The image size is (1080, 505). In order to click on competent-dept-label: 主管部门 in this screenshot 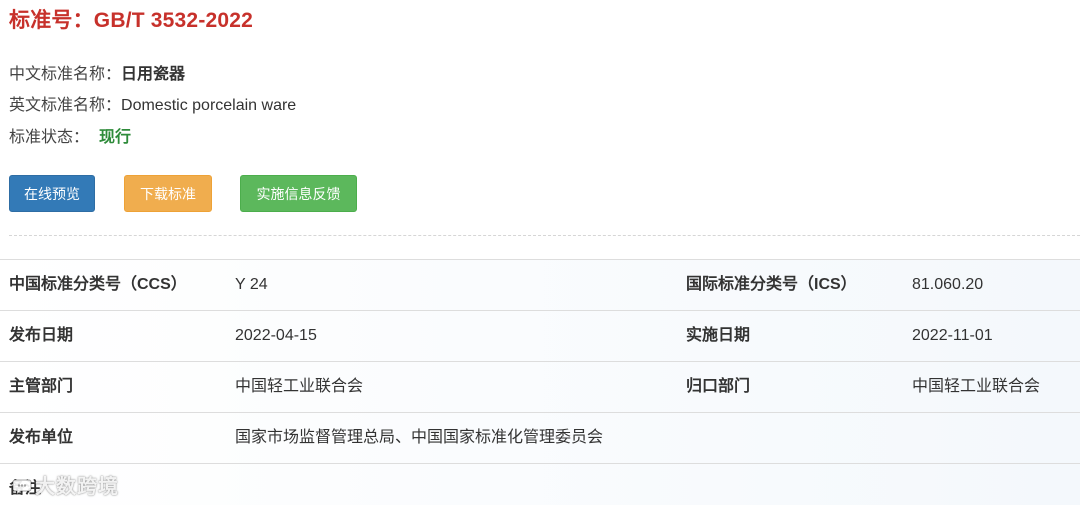, I will do `click(41, 386)`.